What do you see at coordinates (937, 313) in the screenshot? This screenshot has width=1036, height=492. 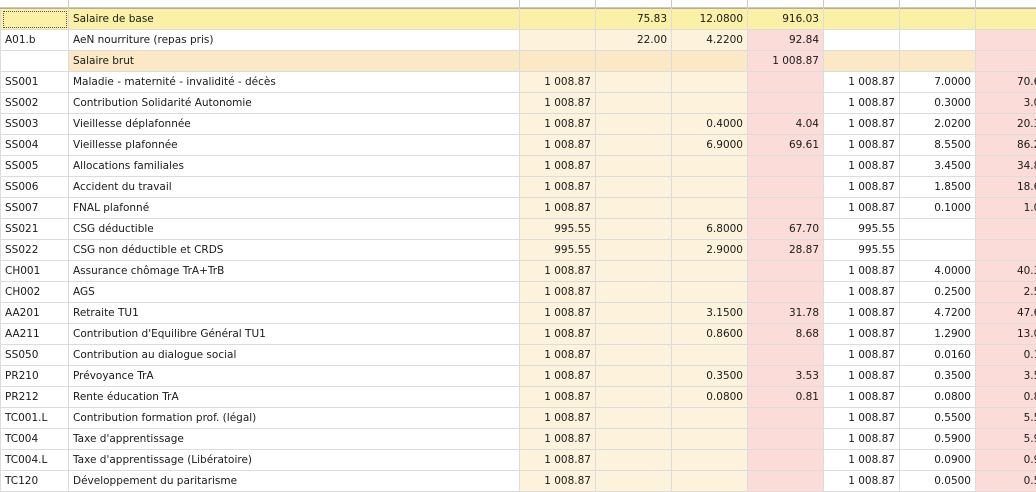 I see `employer-rate-cell: 4.7200` at bounding box center [937, 313].